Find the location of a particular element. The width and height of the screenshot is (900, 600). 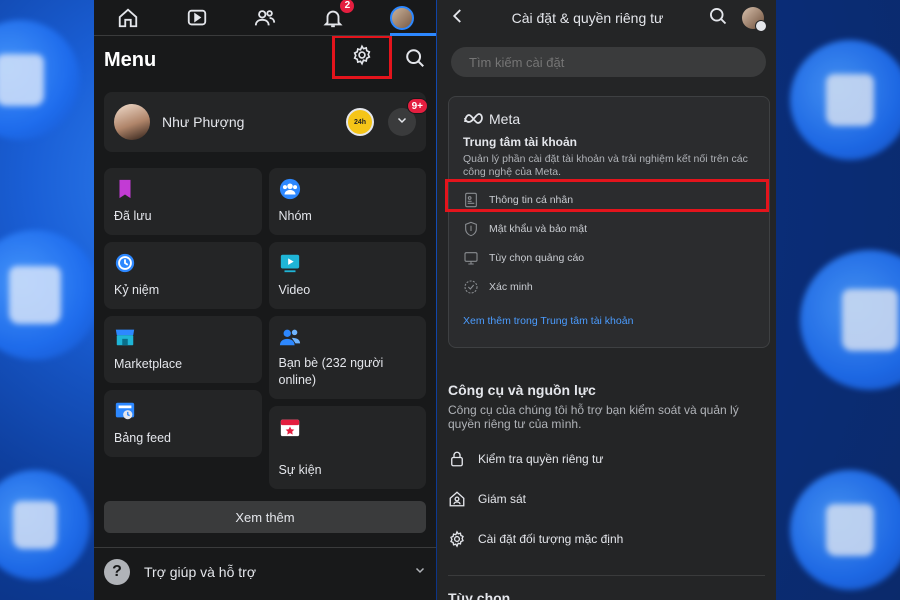

shortcut-marketplace: Marketplace is located at coordinates (183, 349).